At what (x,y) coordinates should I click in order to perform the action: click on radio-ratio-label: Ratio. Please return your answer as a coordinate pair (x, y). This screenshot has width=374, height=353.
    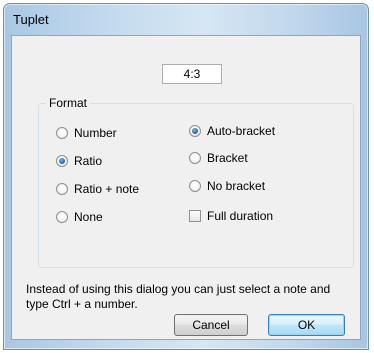
    Looking at the image, I should click on (88, 161).